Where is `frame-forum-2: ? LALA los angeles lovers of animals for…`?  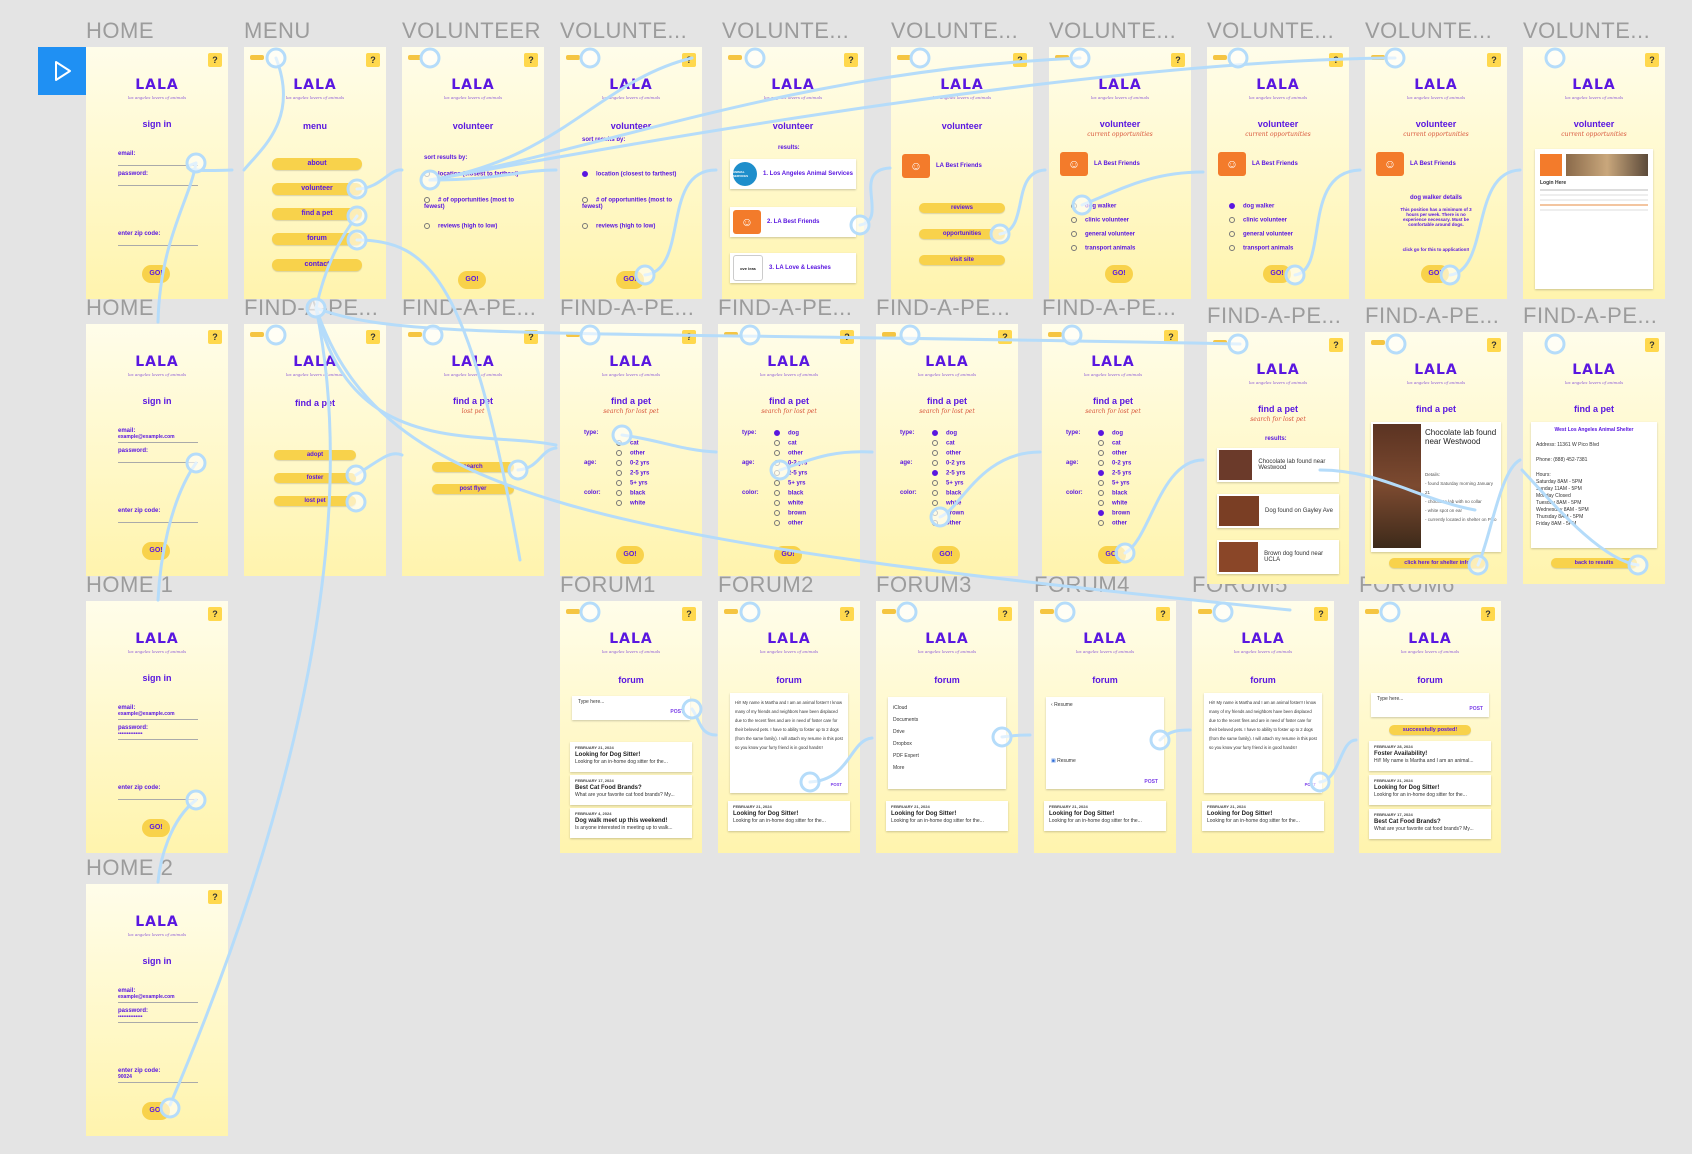 frame-forum-2: ? LALA los angeles lovers of animals for… is located at coordinates (789, 727).